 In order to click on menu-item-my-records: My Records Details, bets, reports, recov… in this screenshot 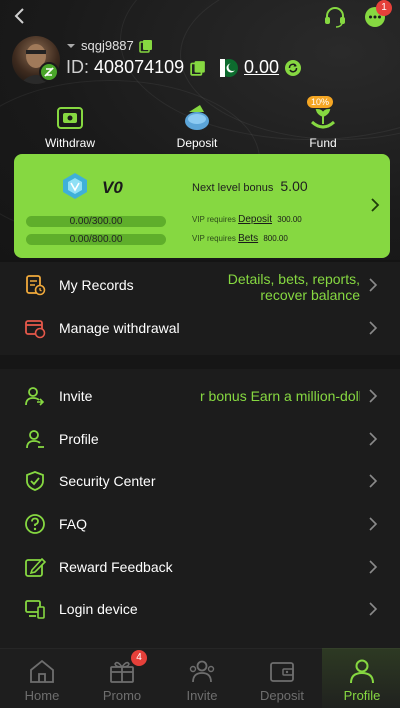, I will do `click(200, 286)`.